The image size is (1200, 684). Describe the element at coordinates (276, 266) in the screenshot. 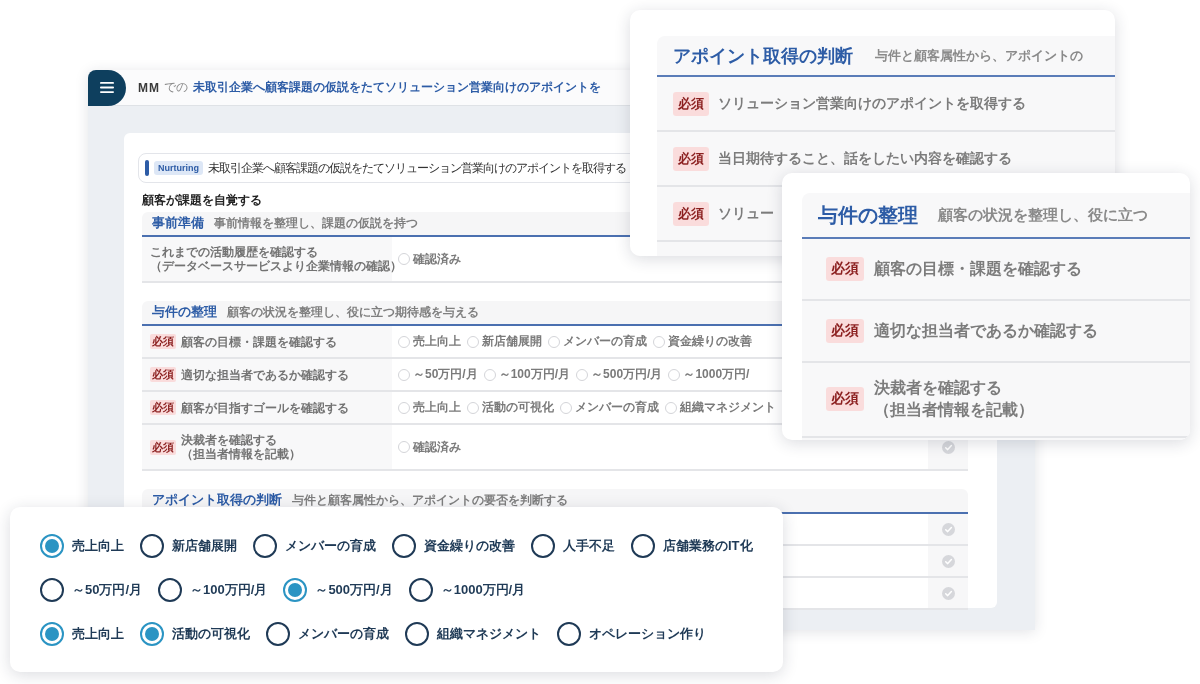

I see `item-label: （データベースサービスより企業情報の確認）` at that location.